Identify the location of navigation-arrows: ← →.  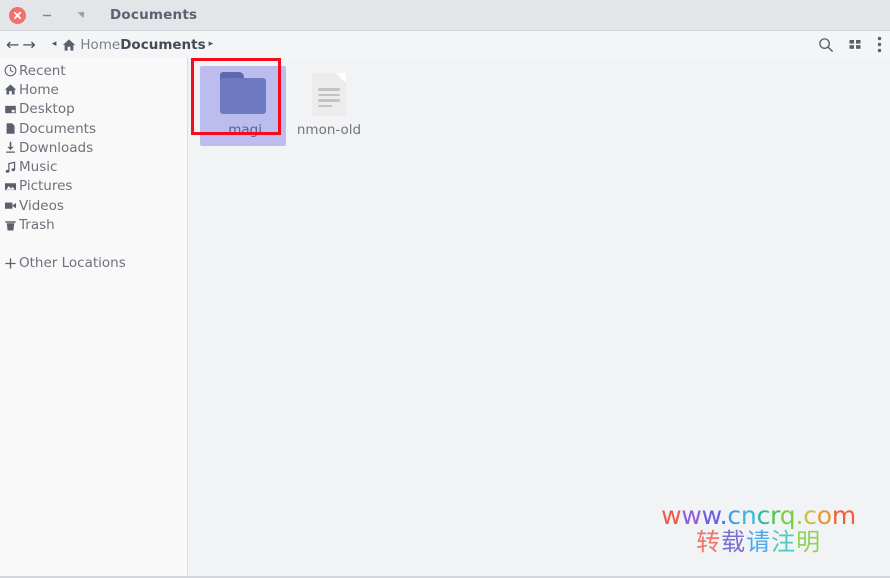
(21, 44).